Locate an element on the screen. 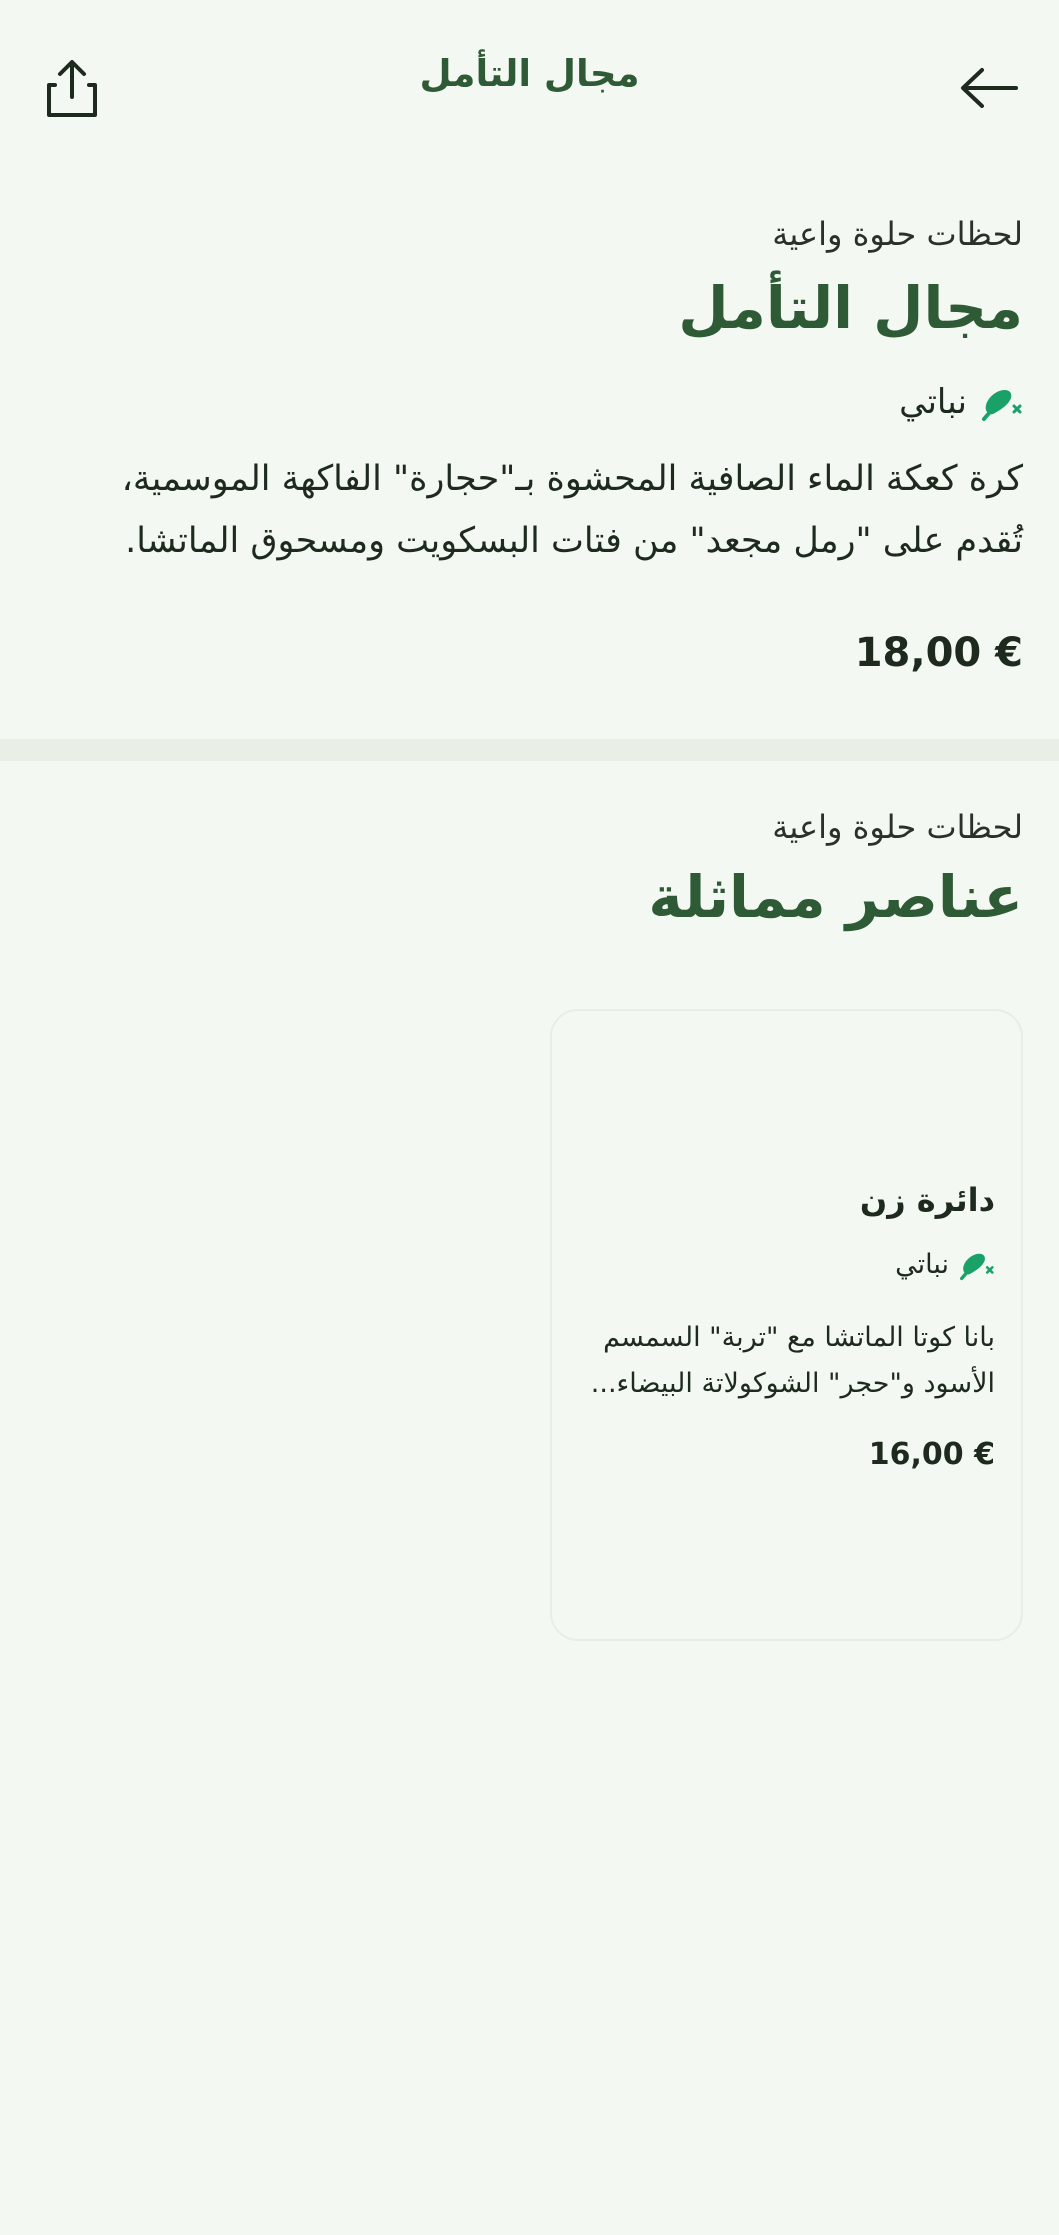  card-diet-label: نباتي is located at coordinates (922, 1264).